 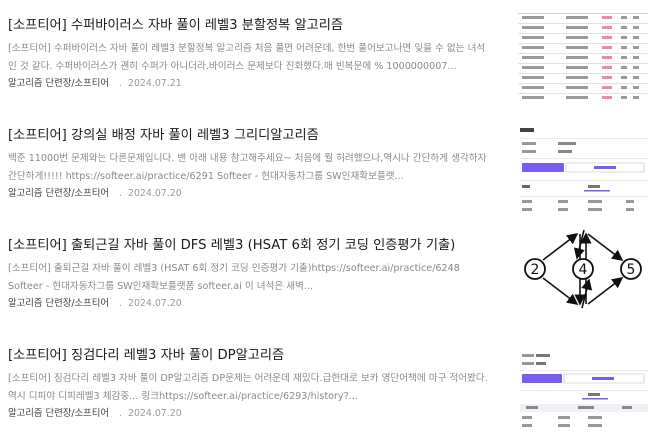 I want to click on softeer-history-screenshot-image, so click(x=584, y=390).